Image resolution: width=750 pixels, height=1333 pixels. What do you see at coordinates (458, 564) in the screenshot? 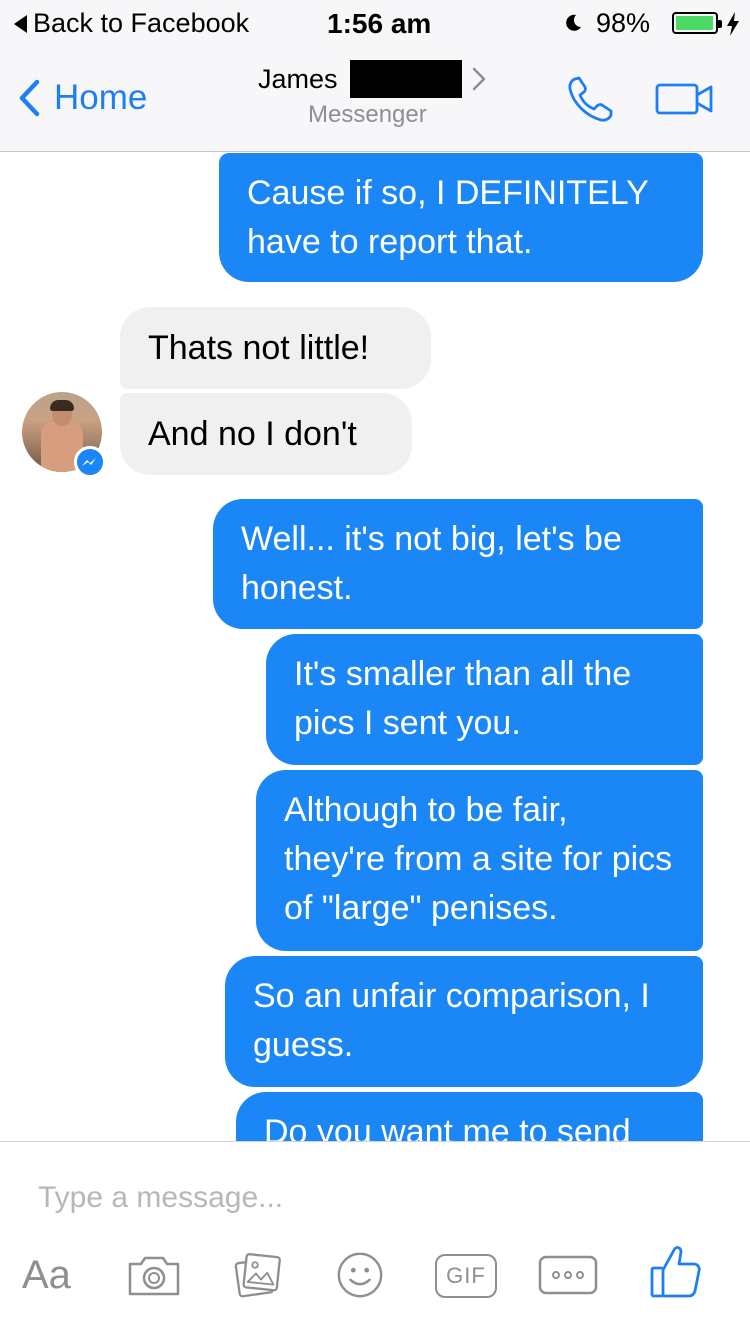
I see `outgoing-message: Well... it's not big, let's be honest.` at bounding box center [458, 564].